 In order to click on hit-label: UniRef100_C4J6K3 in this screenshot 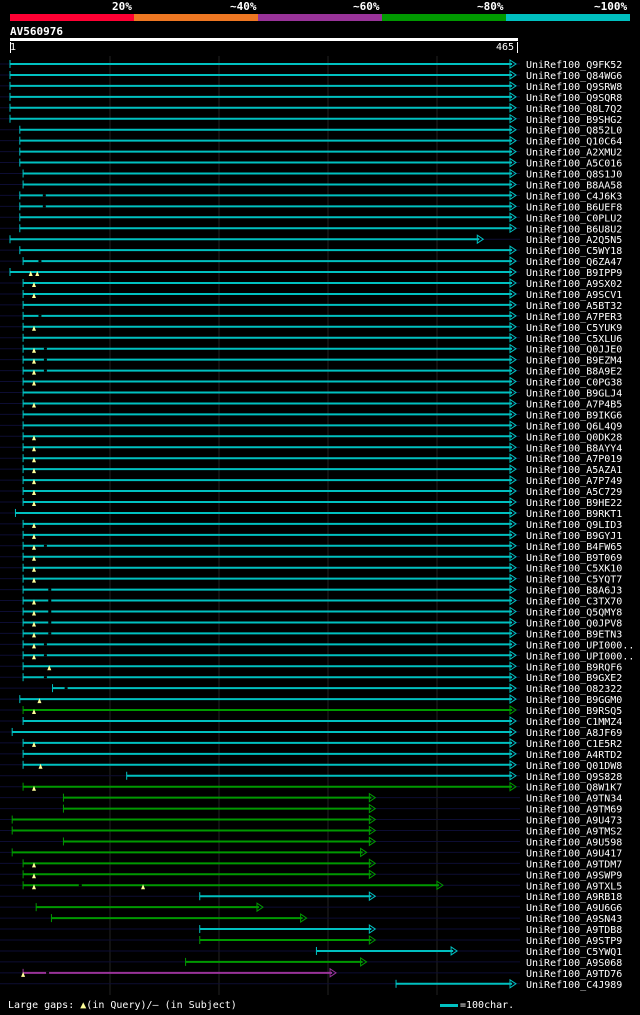, I will do `click(574, 196)`.